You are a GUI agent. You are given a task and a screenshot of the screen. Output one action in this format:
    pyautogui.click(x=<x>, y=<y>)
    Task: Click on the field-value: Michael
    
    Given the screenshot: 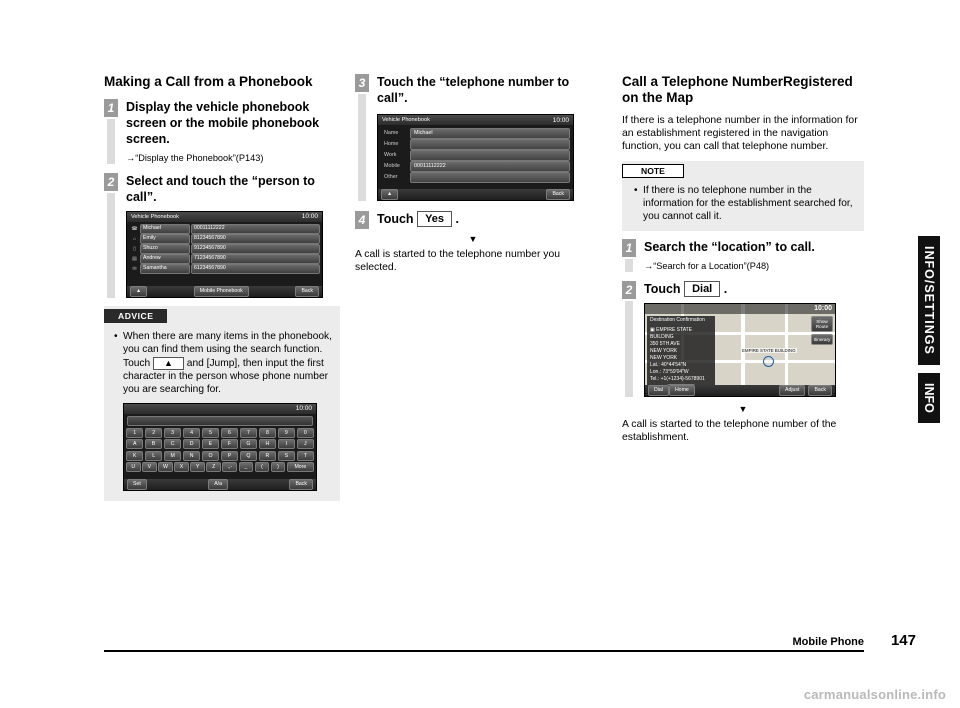 What is the action you would take?
    pyautogui.click(x=490, y=133)
    